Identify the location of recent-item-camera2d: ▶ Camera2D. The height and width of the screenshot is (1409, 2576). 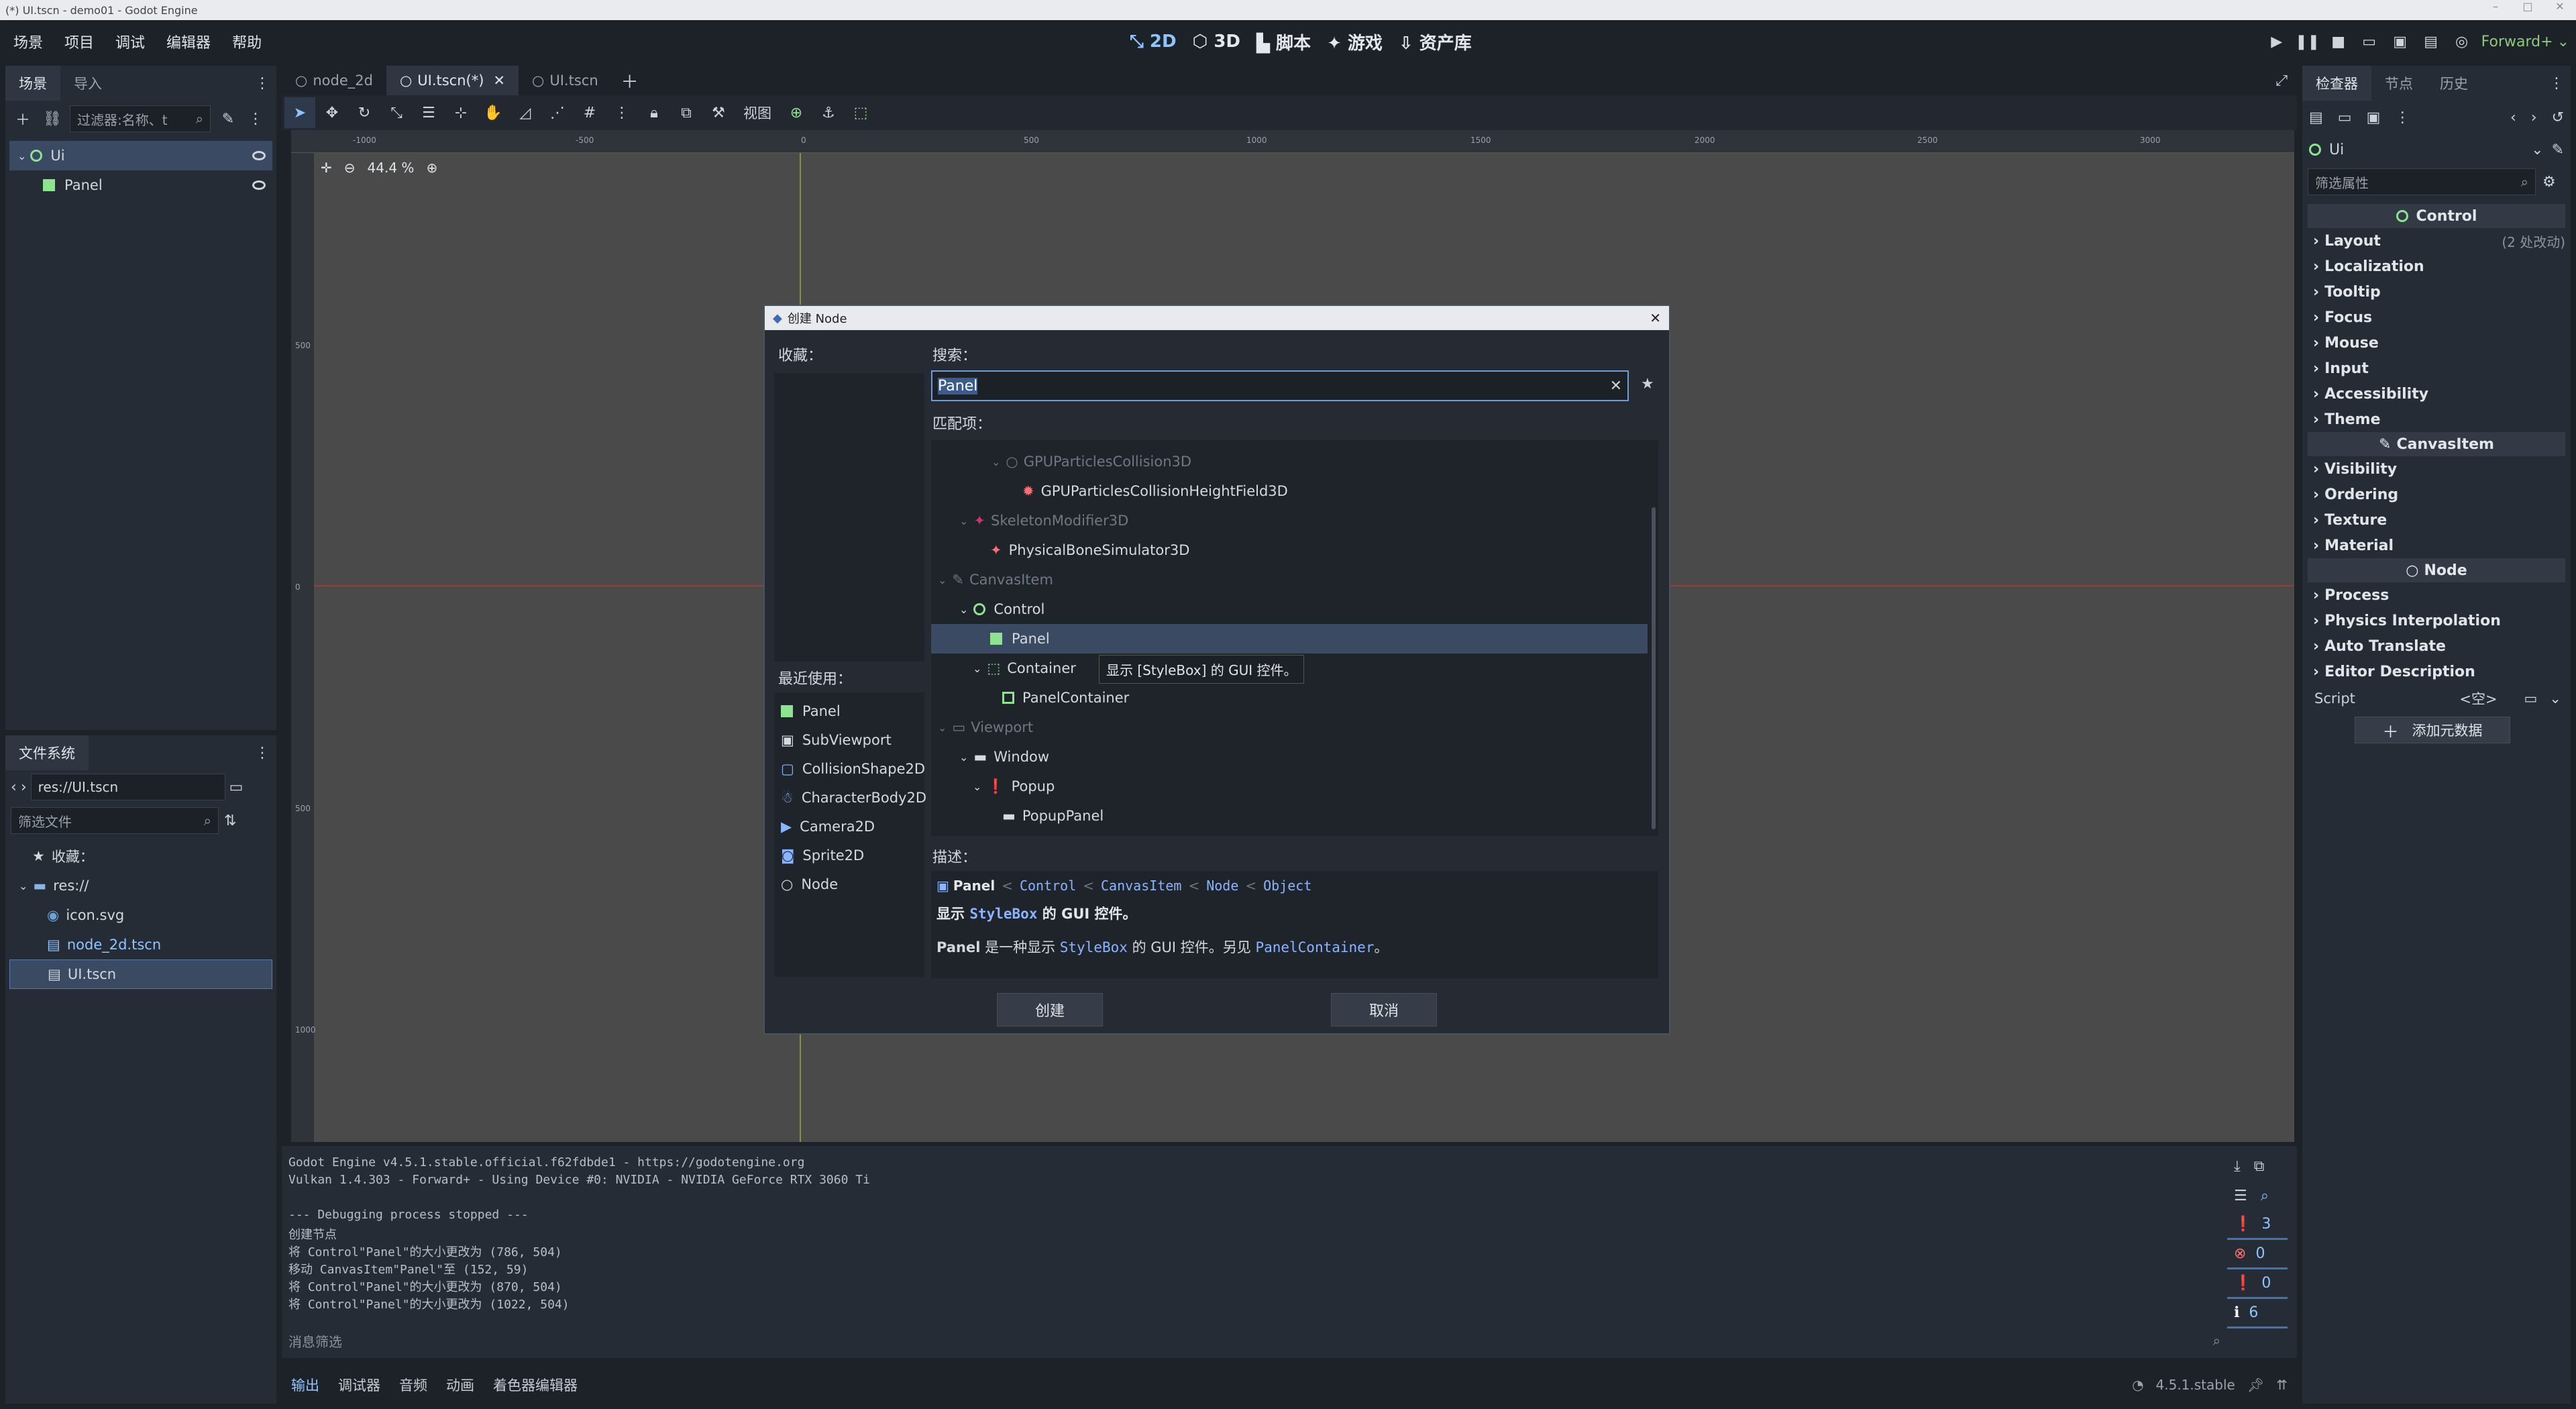
(849, 826).